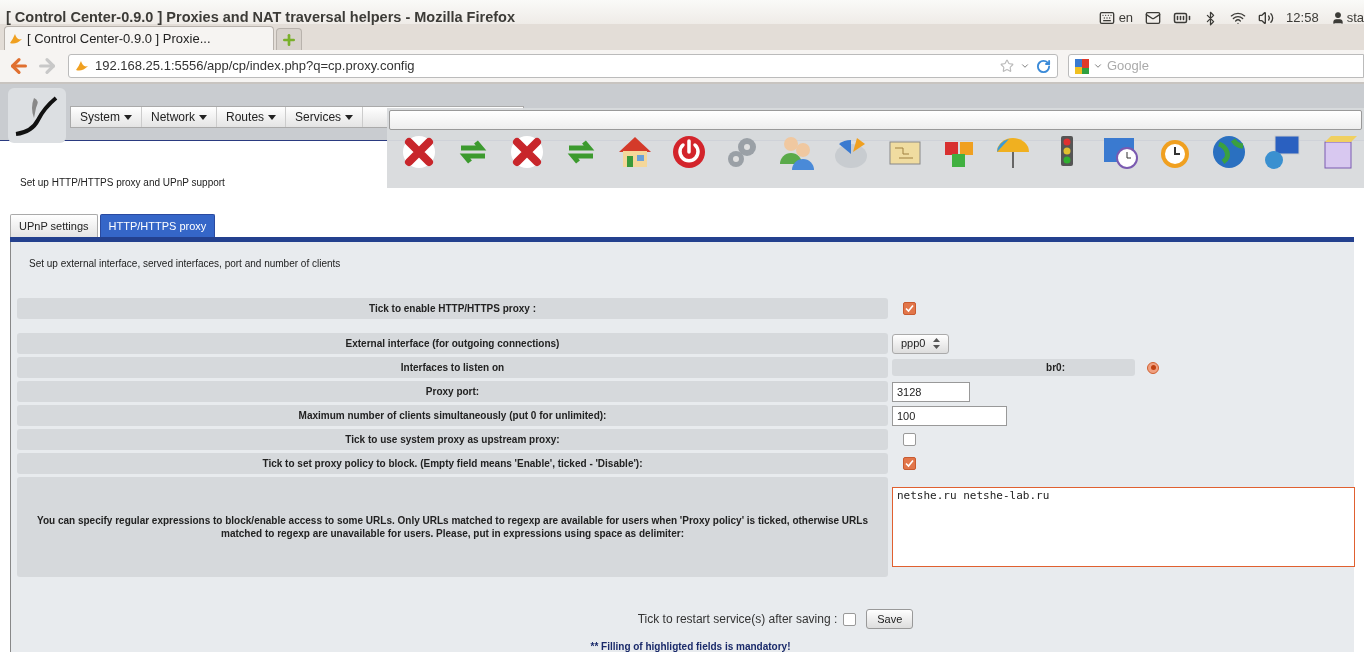 Image resolution: width=1364 pixels, height=664 pixels. What do you see at coordinates (1106, 18) in the screenshot?
I see `keyboard-icon` at bounding box center [1106, 18].